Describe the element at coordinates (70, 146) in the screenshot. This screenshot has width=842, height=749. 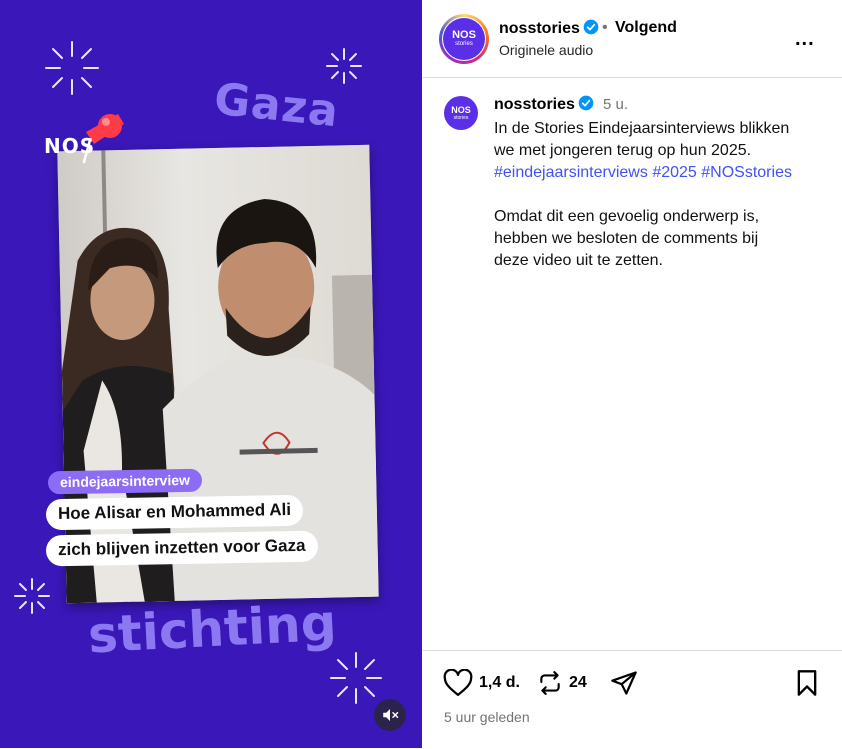
I see `nos-logo: NOS` at that location.